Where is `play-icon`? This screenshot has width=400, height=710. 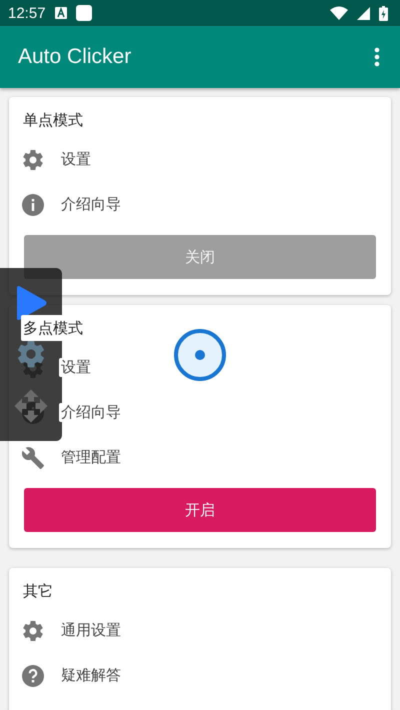
play-icon is located at coordinates (31, 302).